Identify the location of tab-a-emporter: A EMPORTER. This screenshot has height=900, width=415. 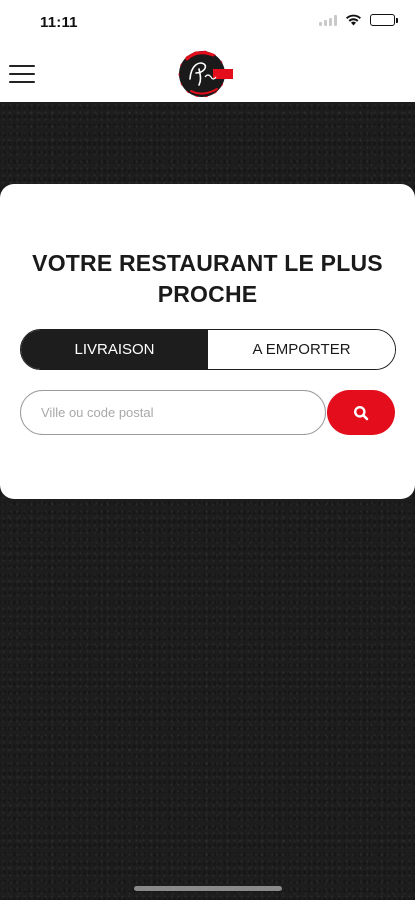
(301, 349).